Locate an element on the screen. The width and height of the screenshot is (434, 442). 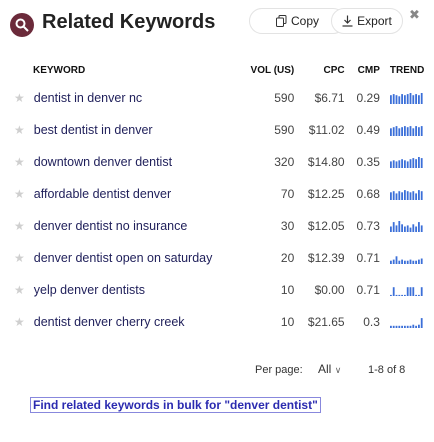
copy-icon is located at coordinates (281, 21).